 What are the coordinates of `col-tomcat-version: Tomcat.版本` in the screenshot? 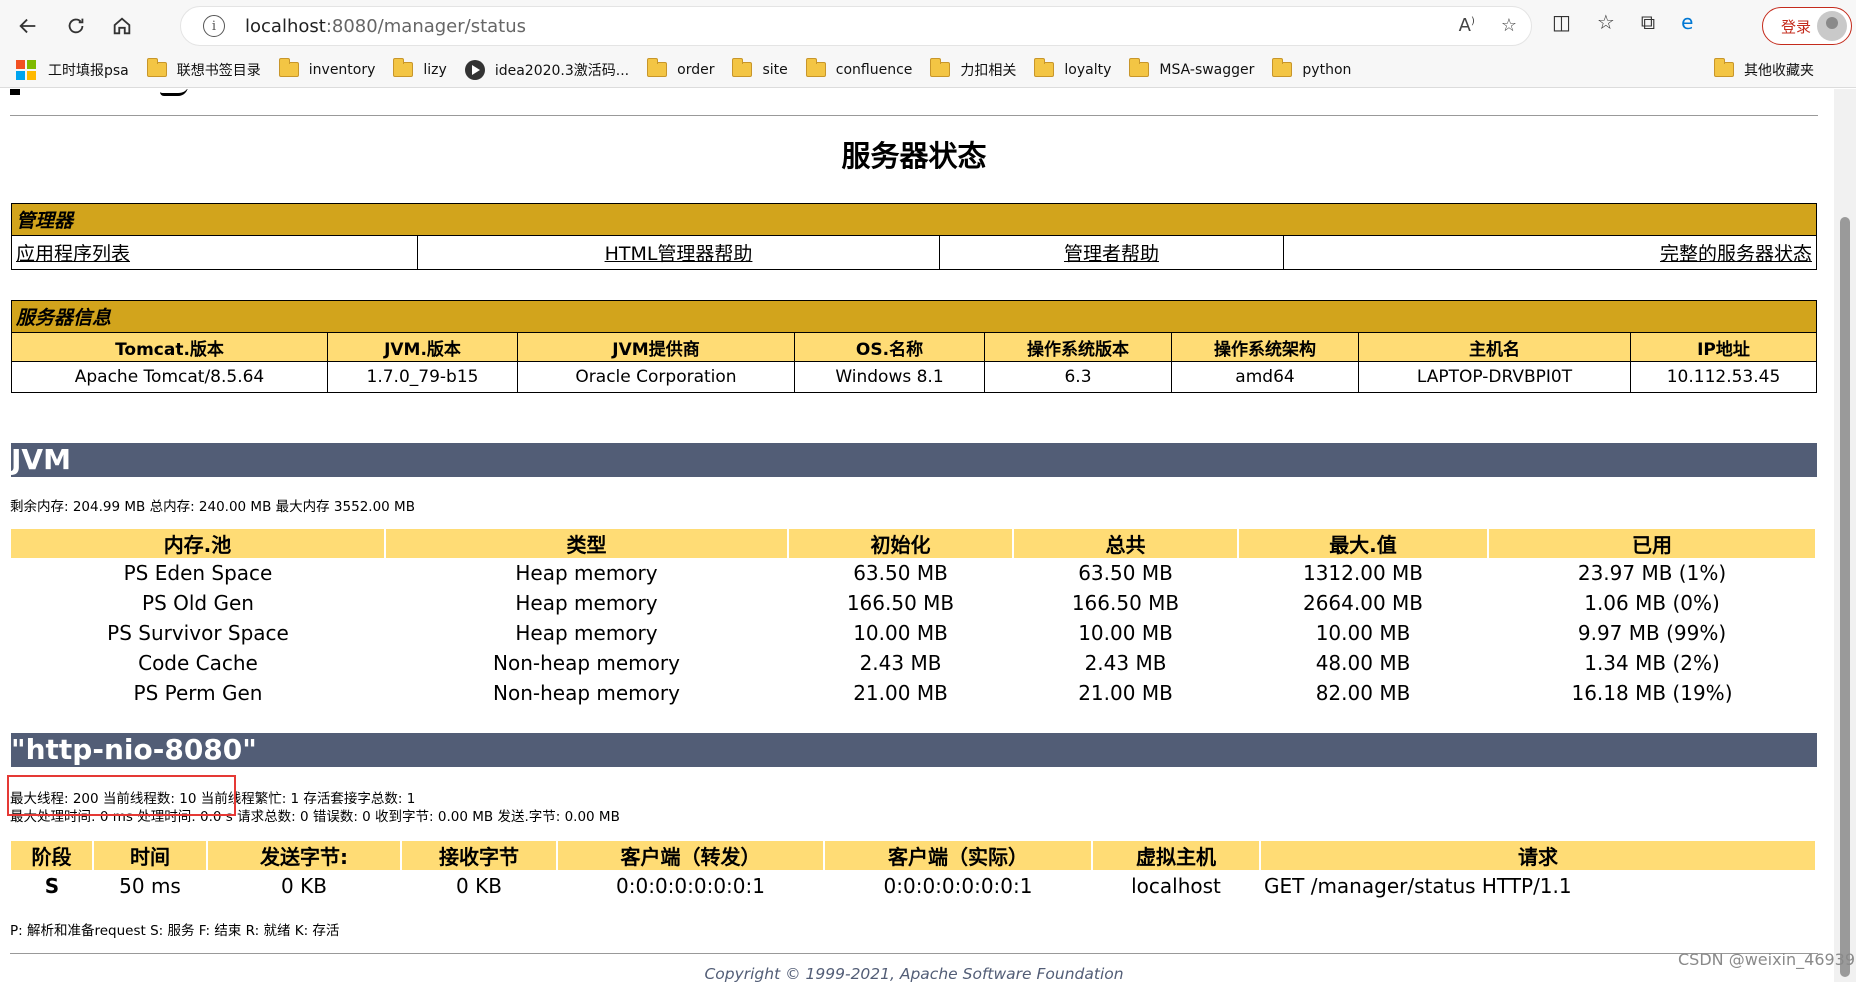 It's located at (169, 347).